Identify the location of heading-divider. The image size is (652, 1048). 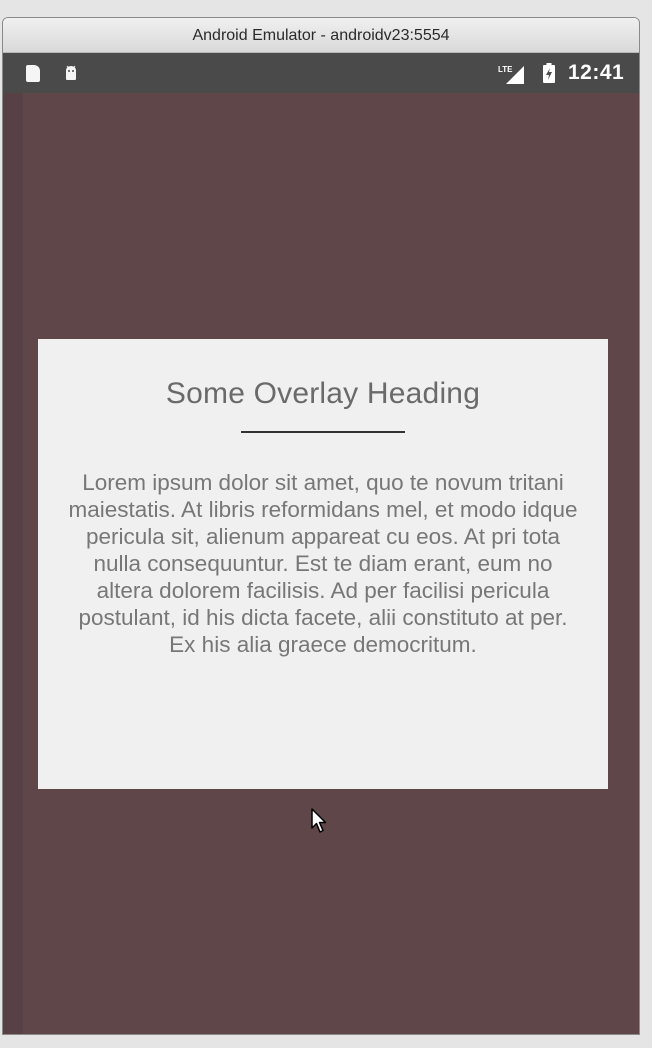
(323, 432).